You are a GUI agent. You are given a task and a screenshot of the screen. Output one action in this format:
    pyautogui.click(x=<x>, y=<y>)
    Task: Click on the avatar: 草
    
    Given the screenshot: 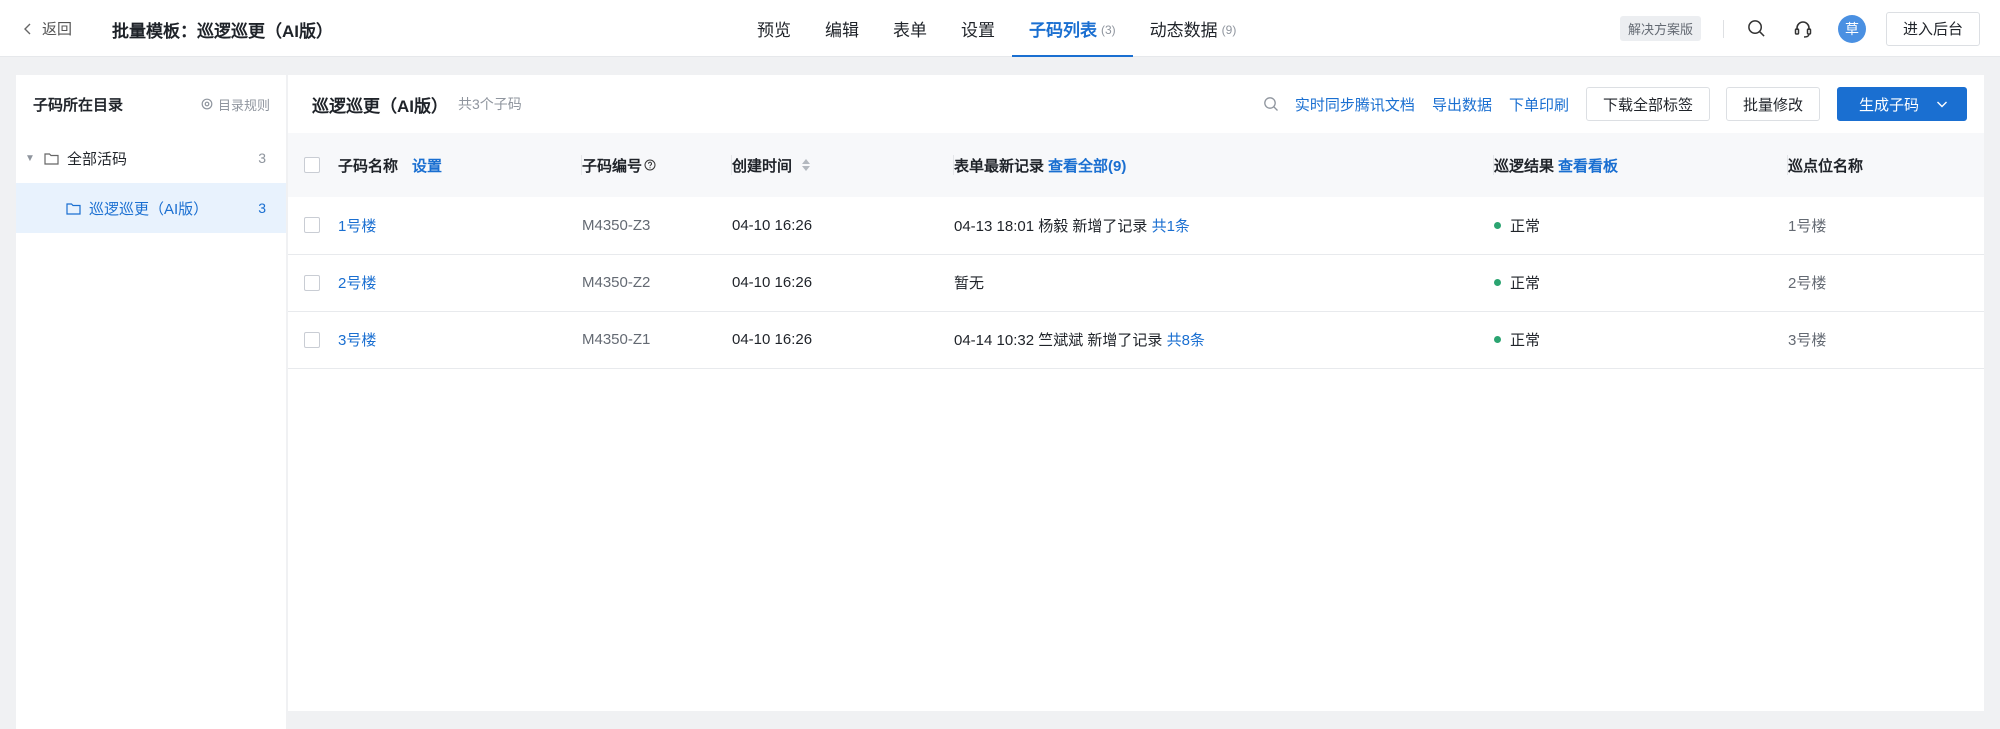 What is the action you would take?
    pyautogui.click(x=1851, y=28)
    